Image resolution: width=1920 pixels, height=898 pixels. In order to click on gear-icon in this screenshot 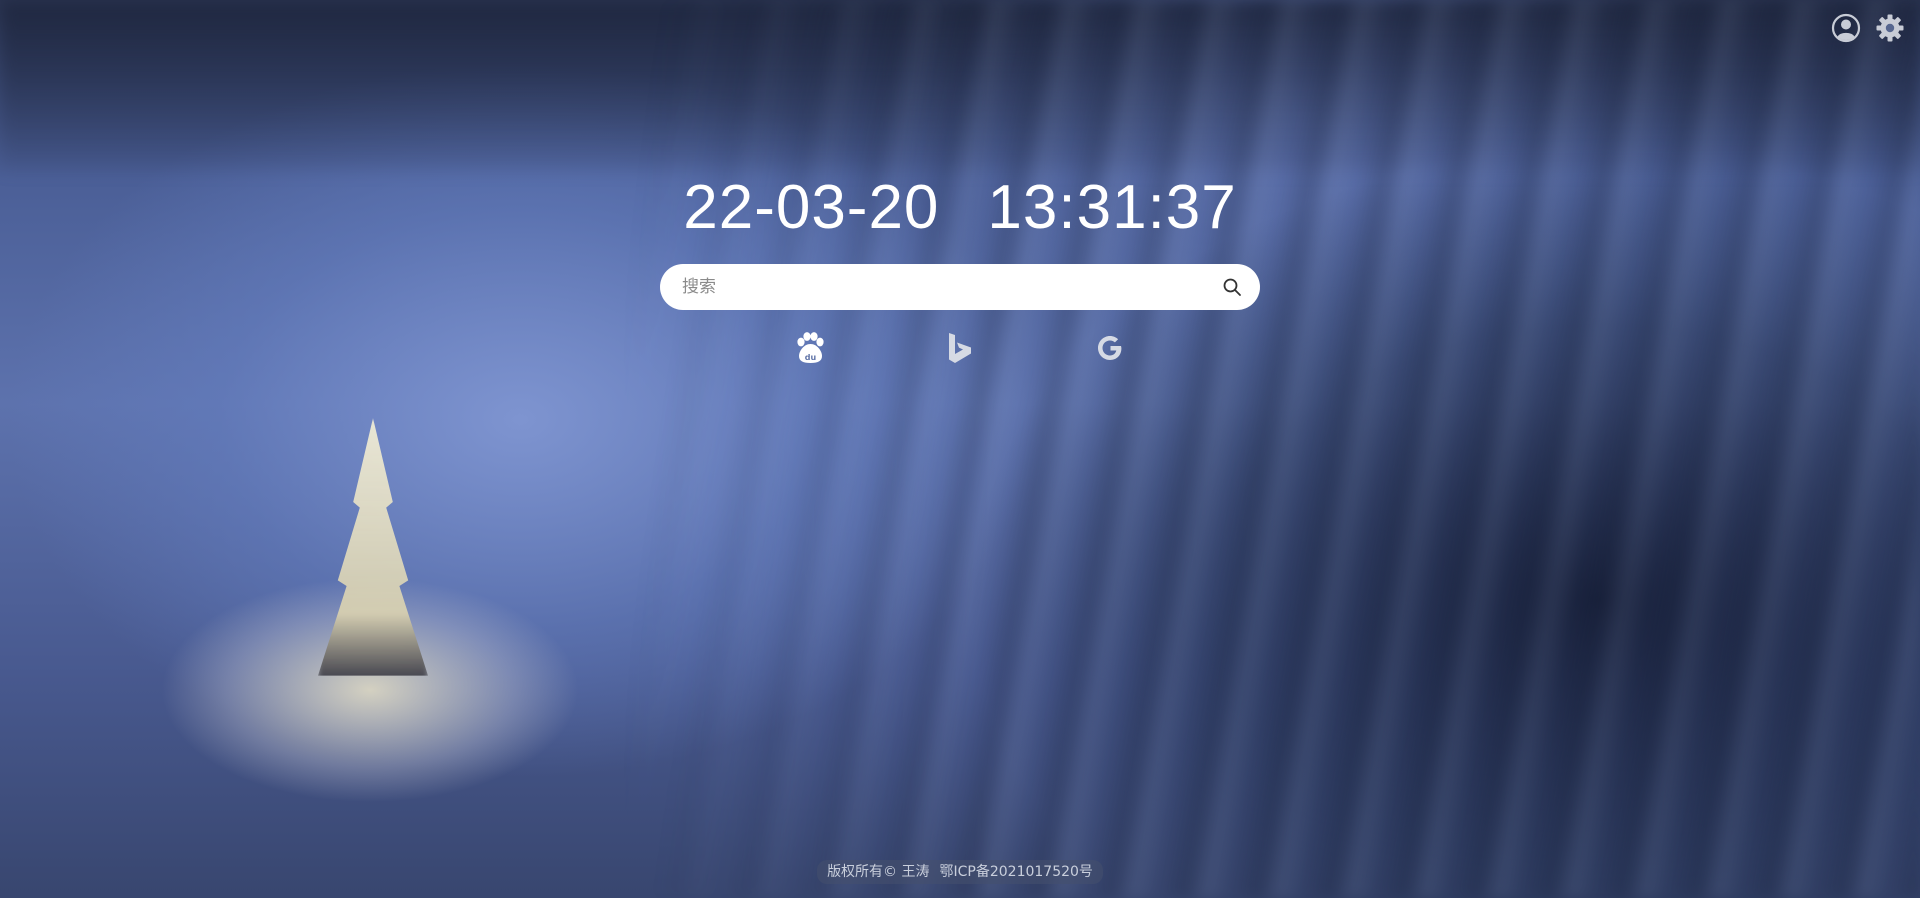, I will do `click(1890, 28)`.